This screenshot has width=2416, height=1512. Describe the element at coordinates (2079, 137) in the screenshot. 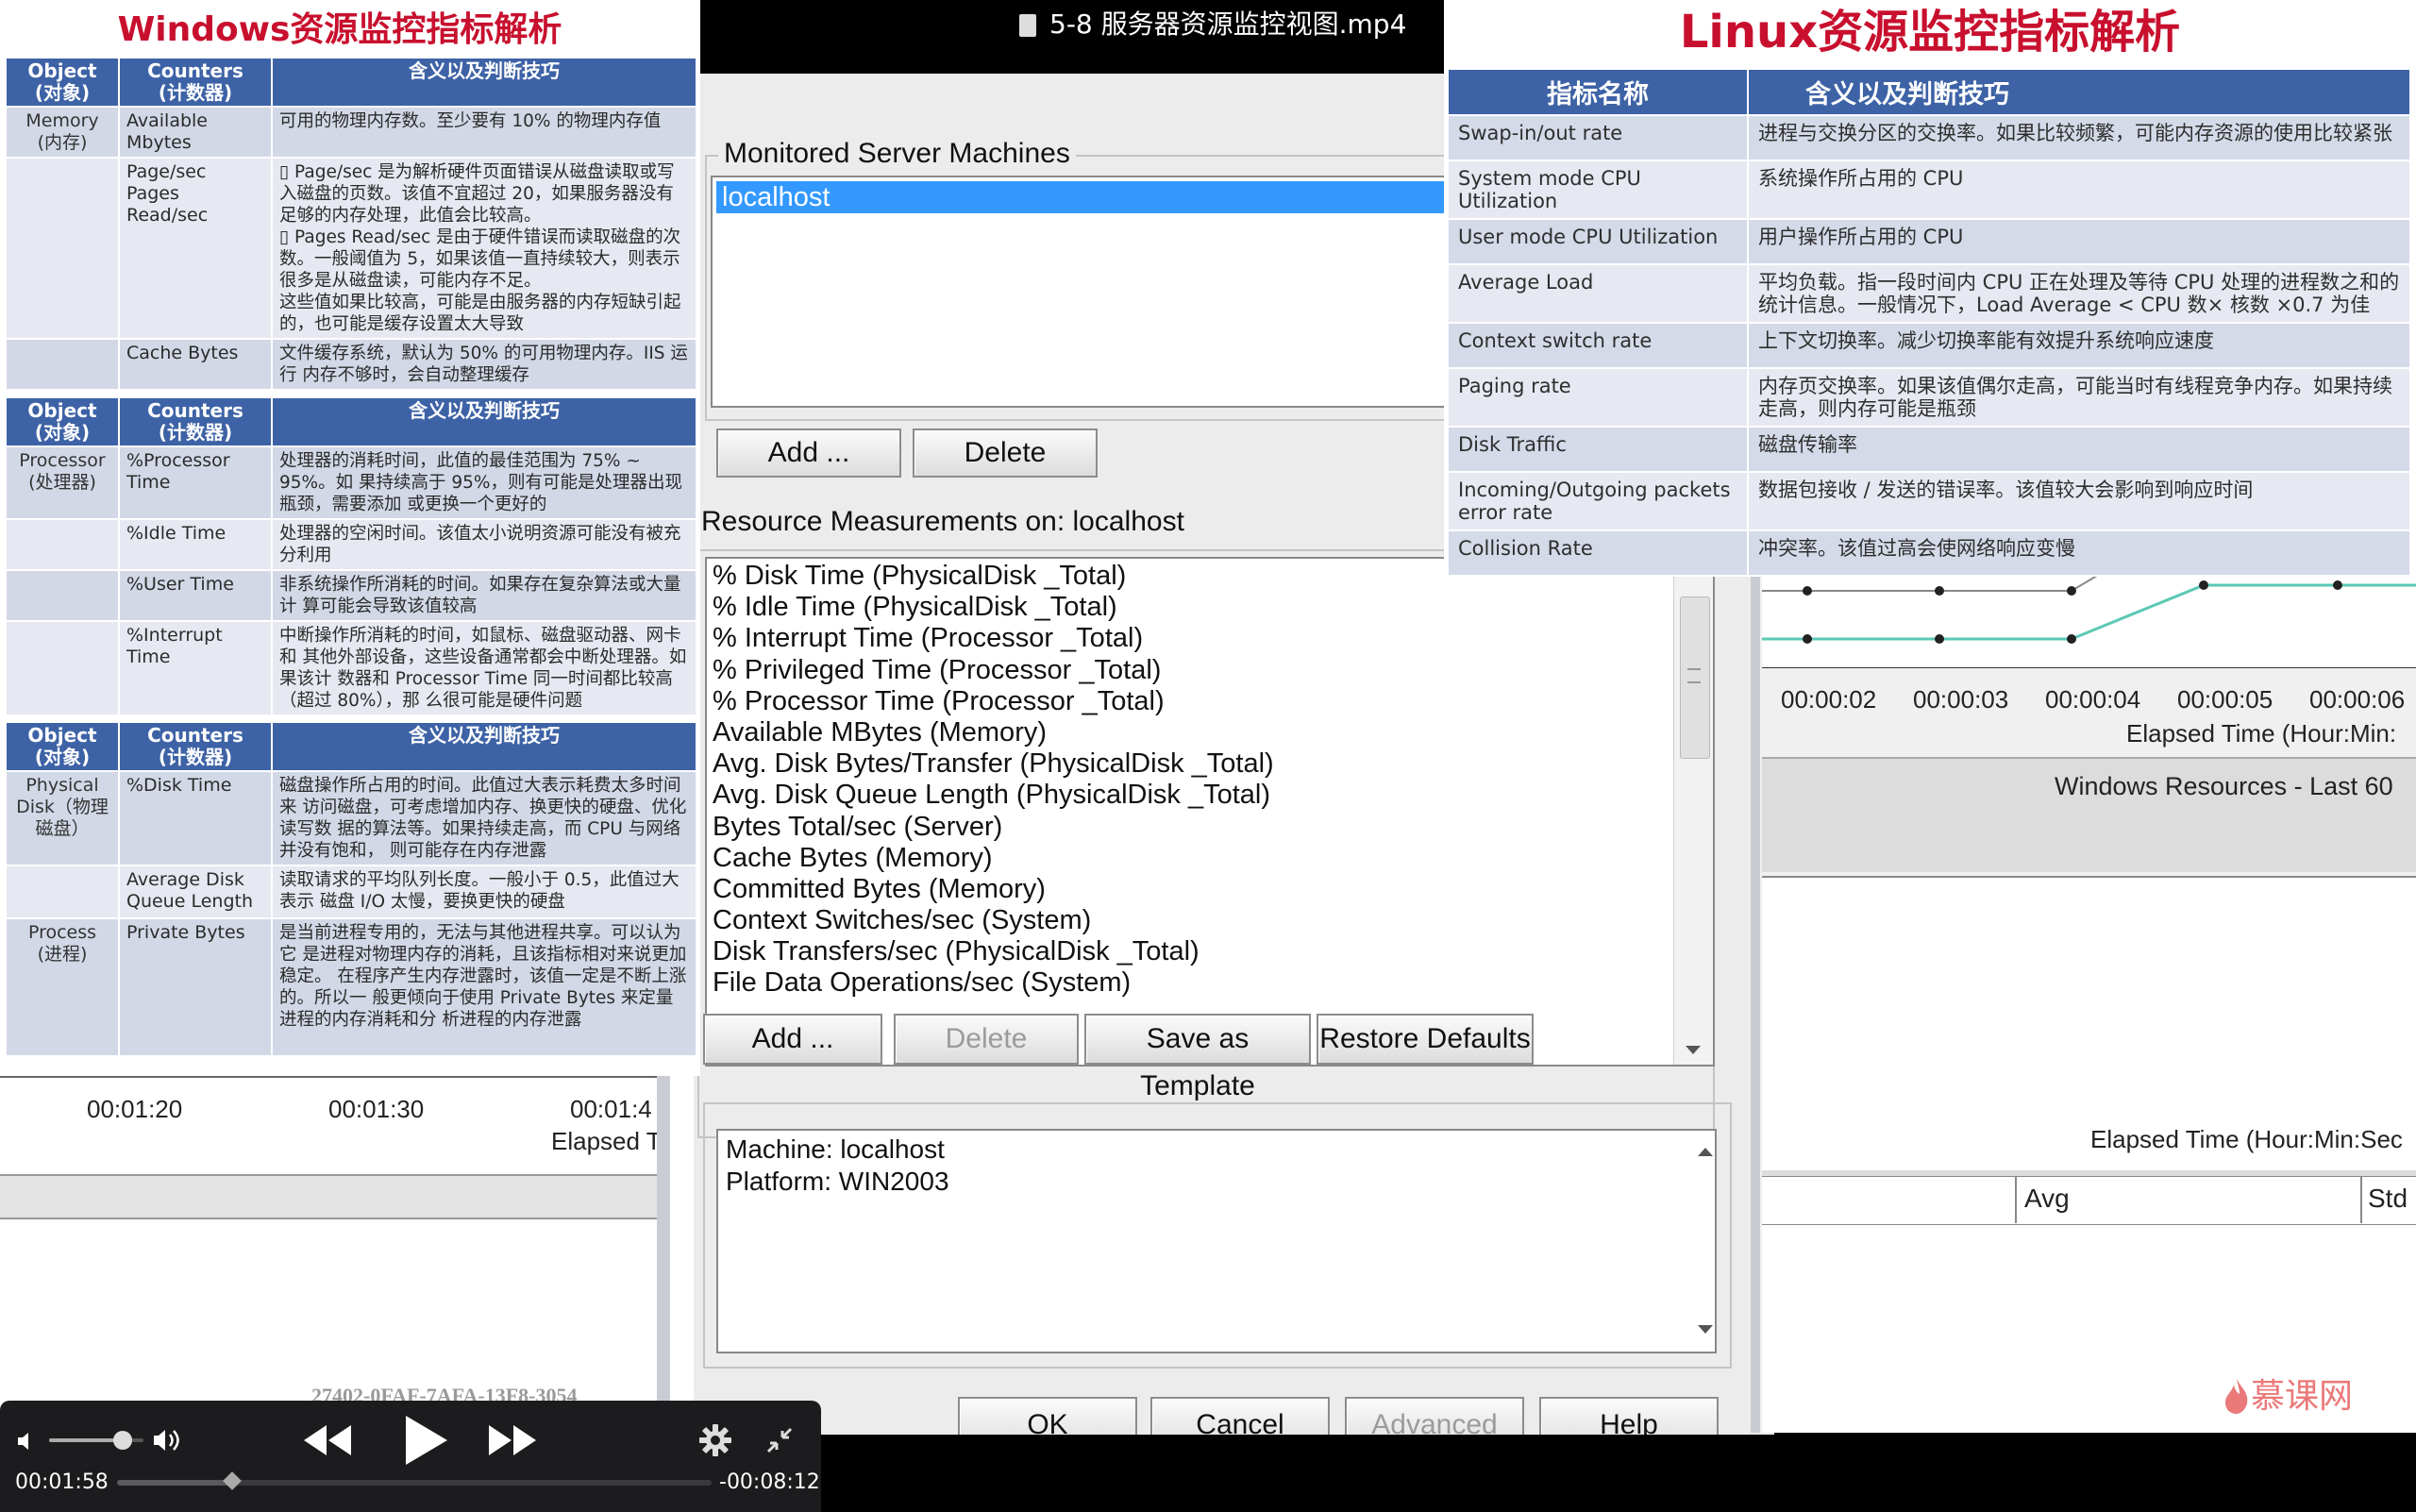

I see `linux-row-desc: 进程与交换分区的交换率。如果比较频繁，可能内存资源的使用比较紧张` at that location.